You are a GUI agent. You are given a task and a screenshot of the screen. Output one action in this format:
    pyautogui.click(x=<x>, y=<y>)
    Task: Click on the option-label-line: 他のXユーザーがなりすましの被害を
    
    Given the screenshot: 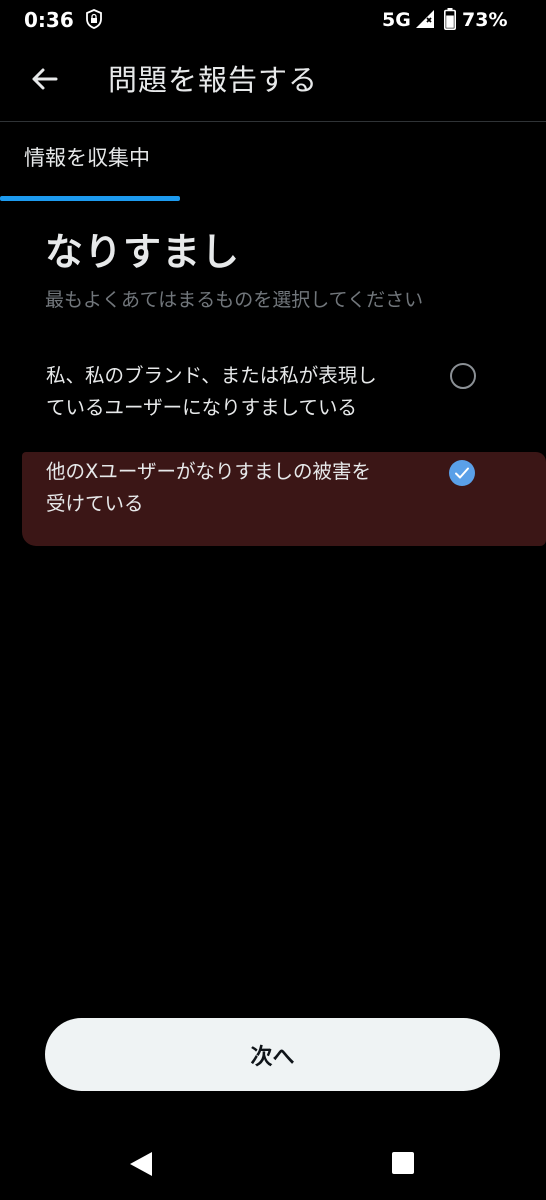 What is the action you would take?
    pyautogui.click(x=208, y=471)
    